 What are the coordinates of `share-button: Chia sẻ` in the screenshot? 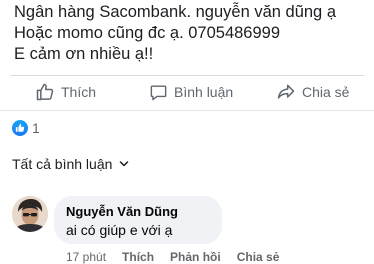 It's located at (312, 92).